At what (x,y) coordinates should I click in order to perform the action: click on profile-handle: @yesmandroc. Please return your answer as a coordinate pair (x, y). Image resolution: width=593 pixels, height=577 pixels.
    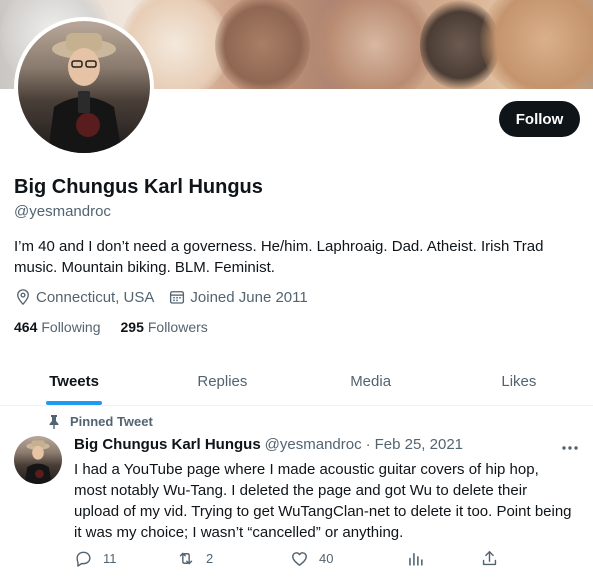
    Looking at the image, I should click on (62, 211).